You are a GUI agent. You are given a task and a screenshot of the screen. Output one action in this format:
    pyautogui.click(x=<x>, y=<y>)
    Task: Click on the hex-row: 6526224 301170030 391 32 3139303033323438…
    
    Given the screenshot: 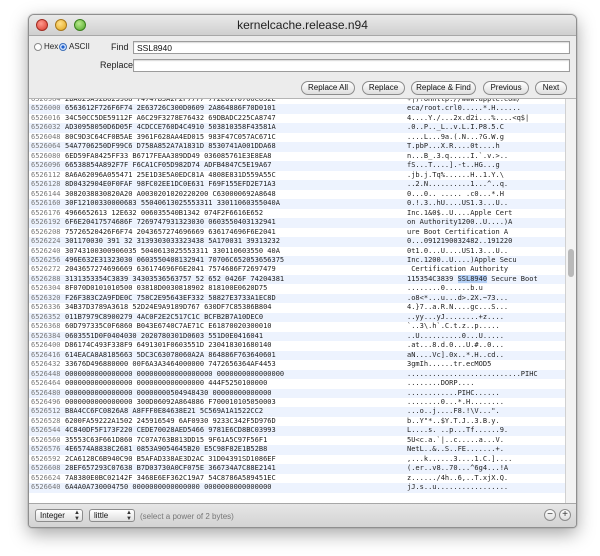 What is the action you would take?
    pyautogui.click(x=299, y=242)
    